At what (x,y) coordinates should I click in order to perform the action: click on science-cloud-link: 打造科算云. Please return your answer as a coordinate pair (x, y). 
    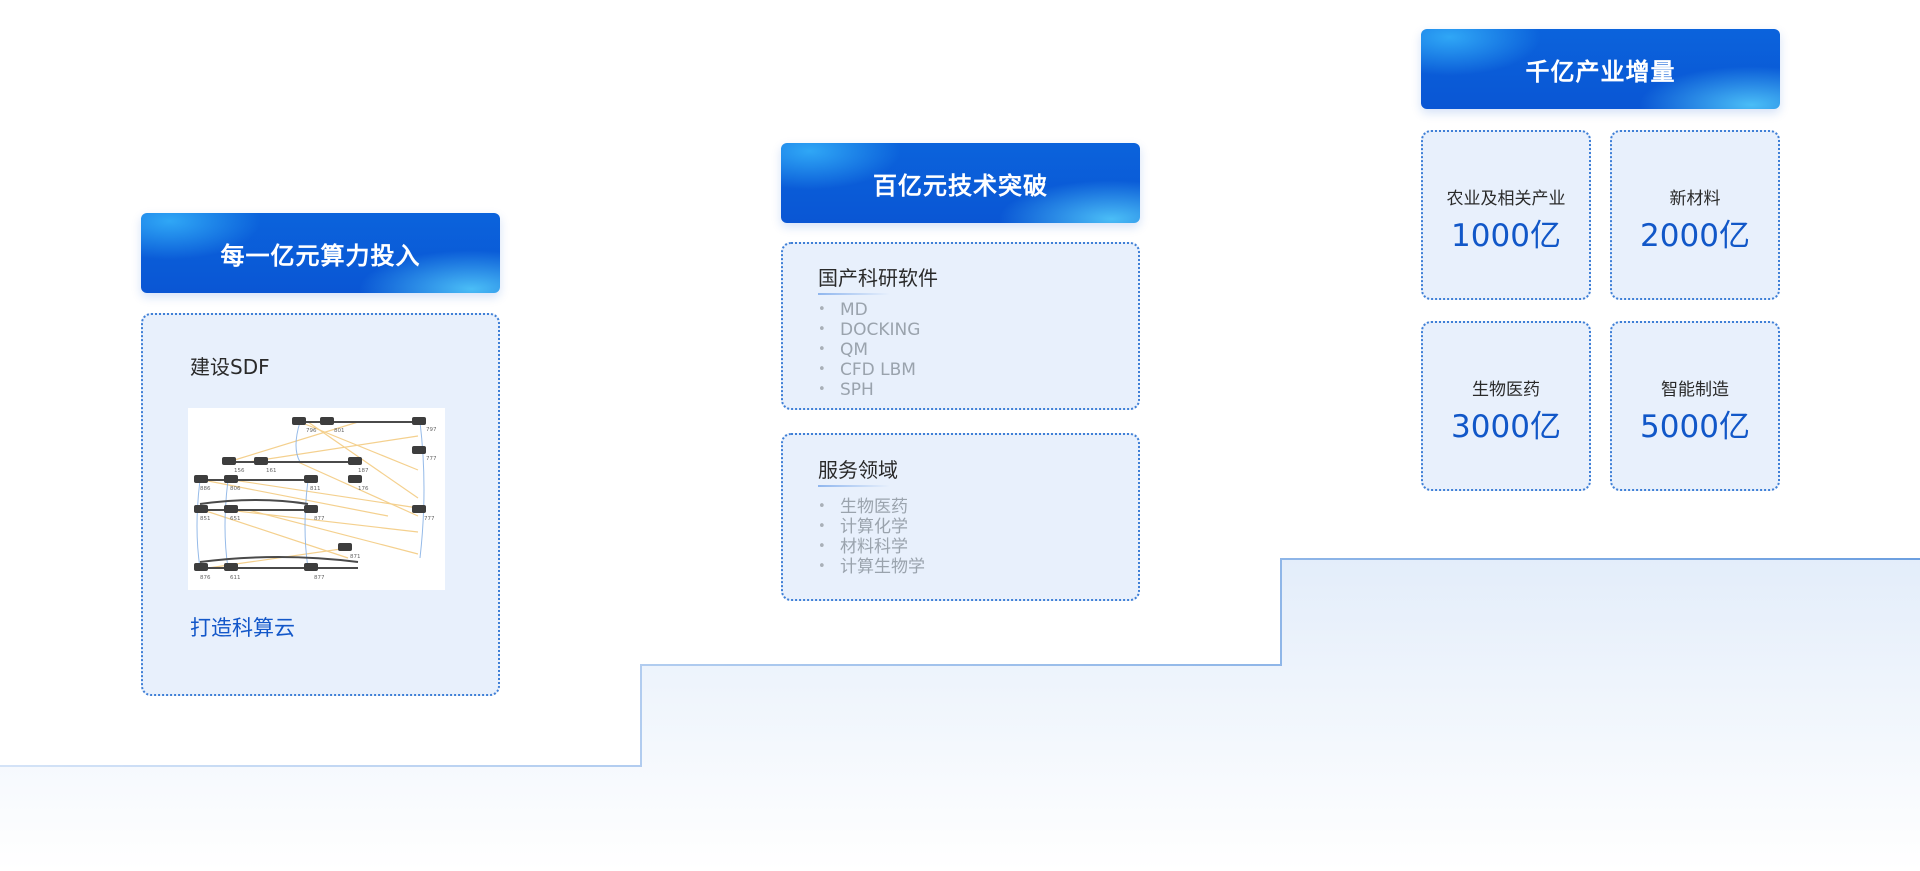
    Looking at the image, I should click on (242, 627).